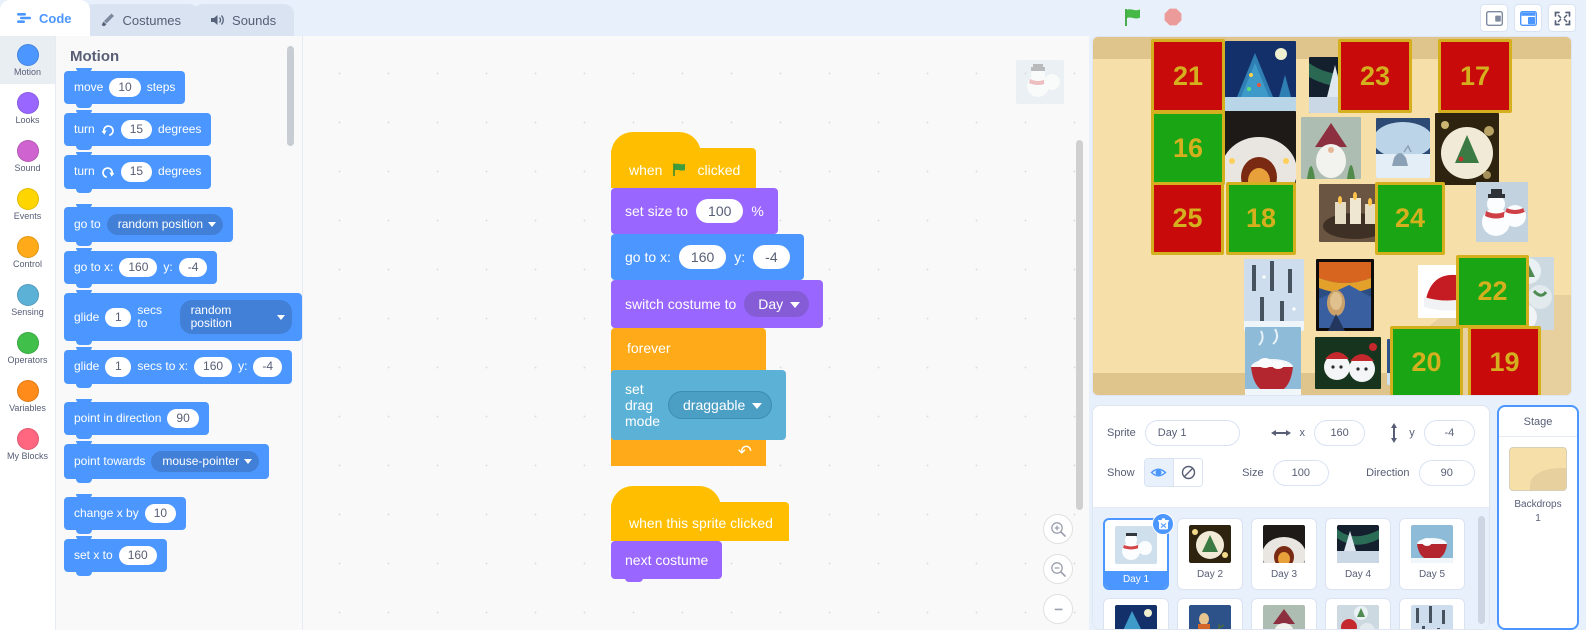 The height and width of the screenshot is (630, 1586). Describe the element at coordinates (702, 257) in the screenshot. I see `go-to-x-value-input: 160` at that location.